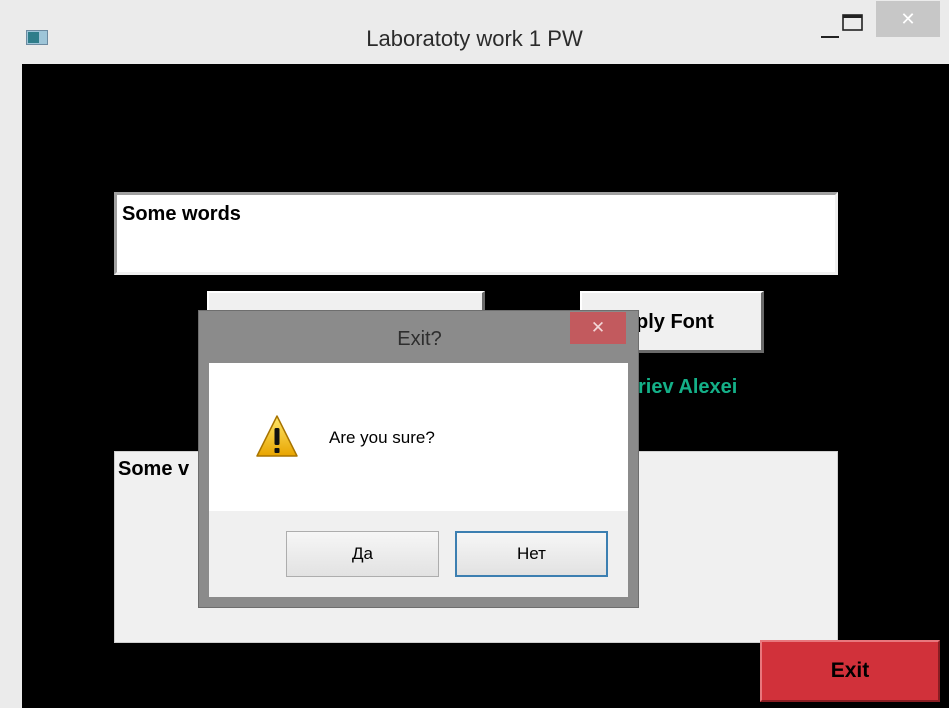  What do you see at coordinates (908, 19) in the screenshot?
I see `close-icon: ✕` at bounding box center [908, 19].